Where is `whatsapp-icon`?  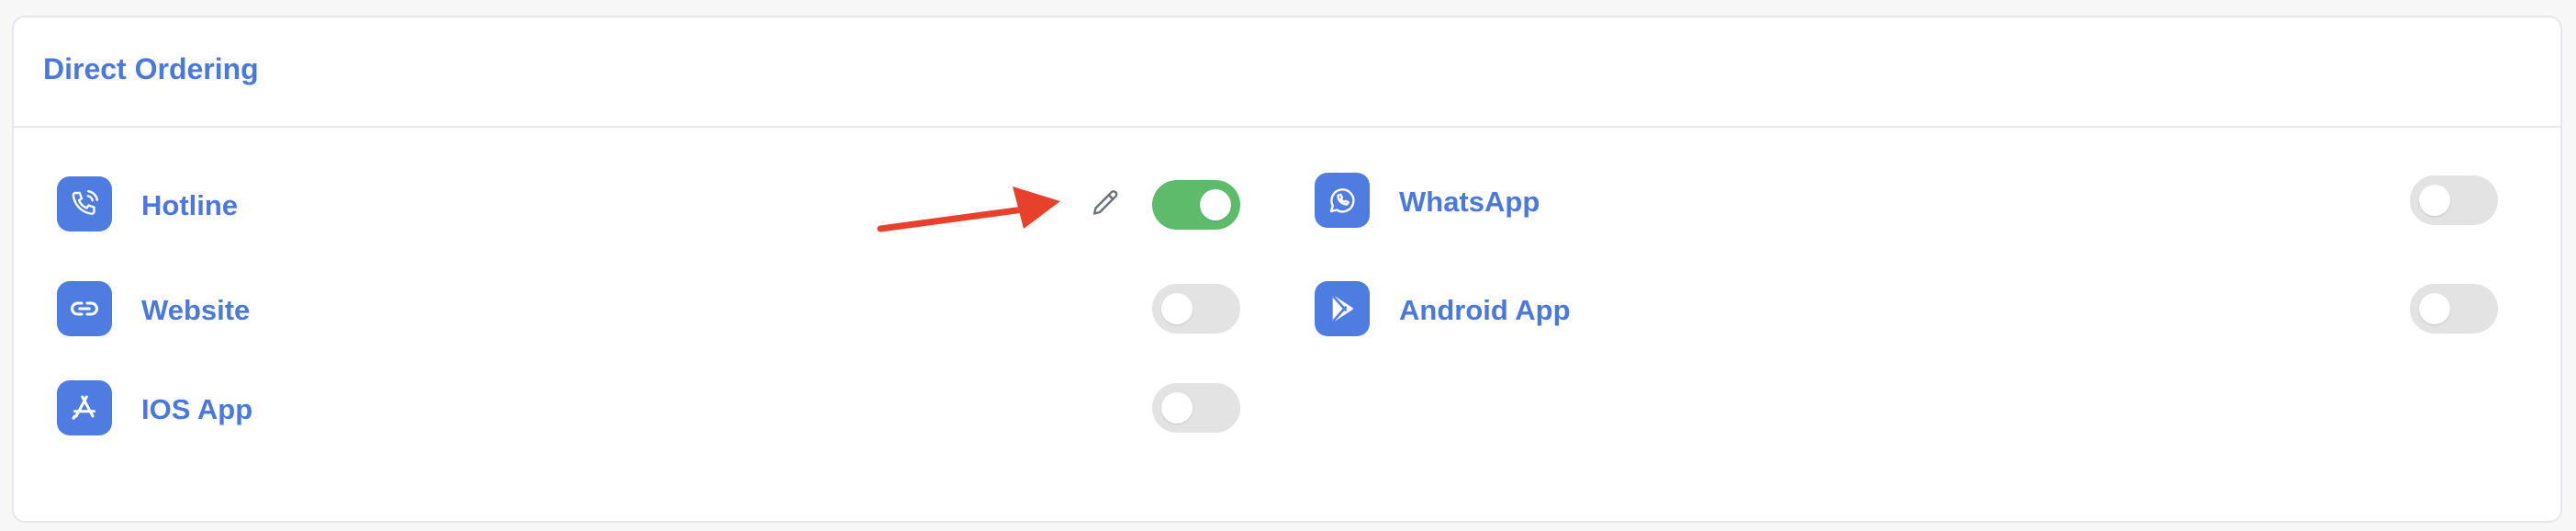 whatsapp-icon is located at coordinates (1342, 200).